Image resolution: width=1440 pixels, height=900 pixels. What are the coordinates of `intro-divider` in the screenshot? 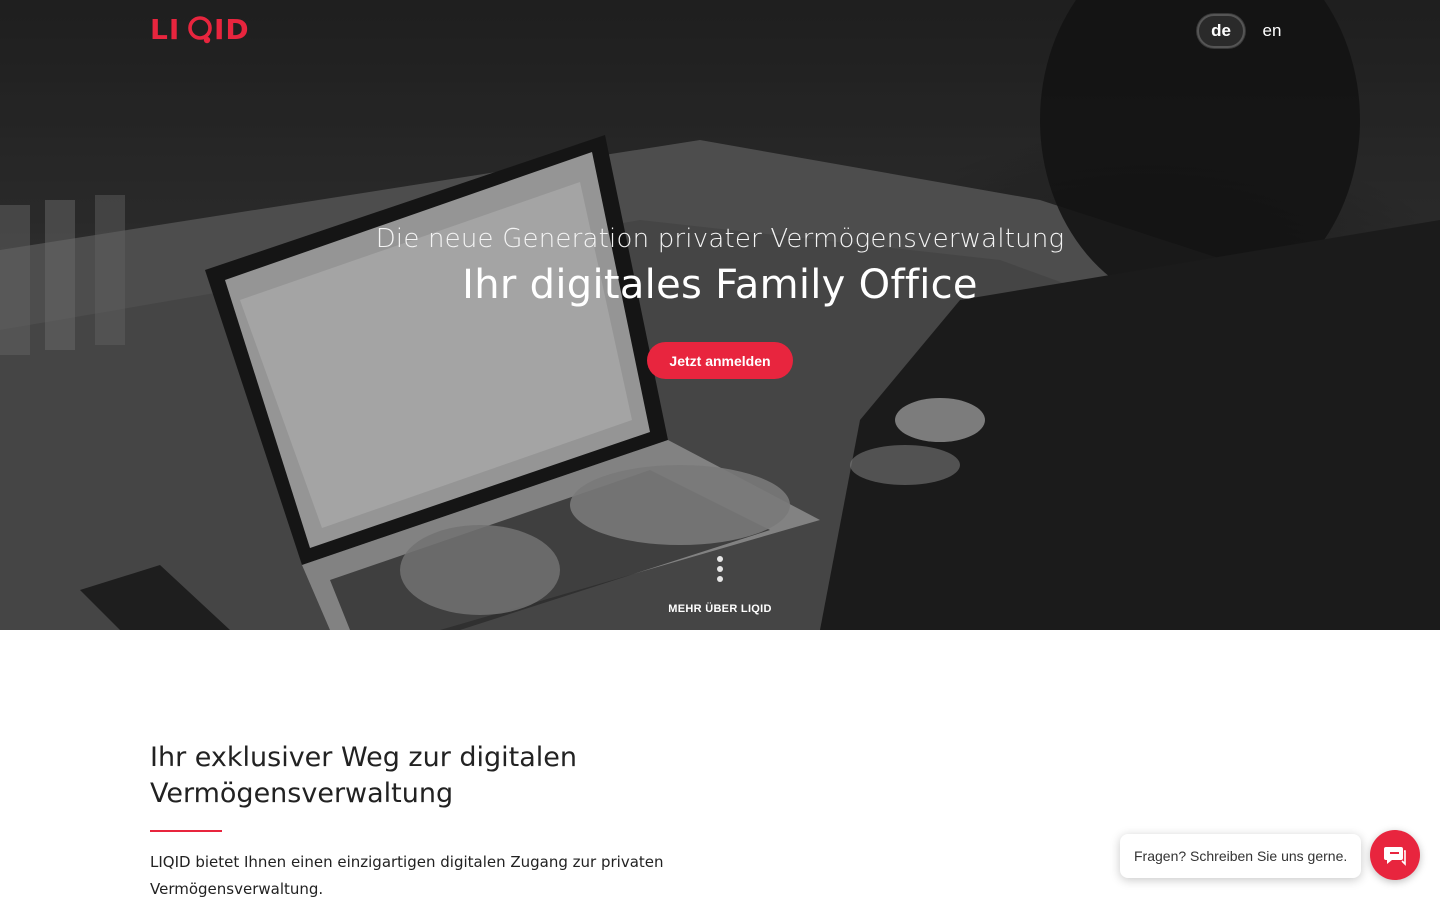 It's located at (186, 831).